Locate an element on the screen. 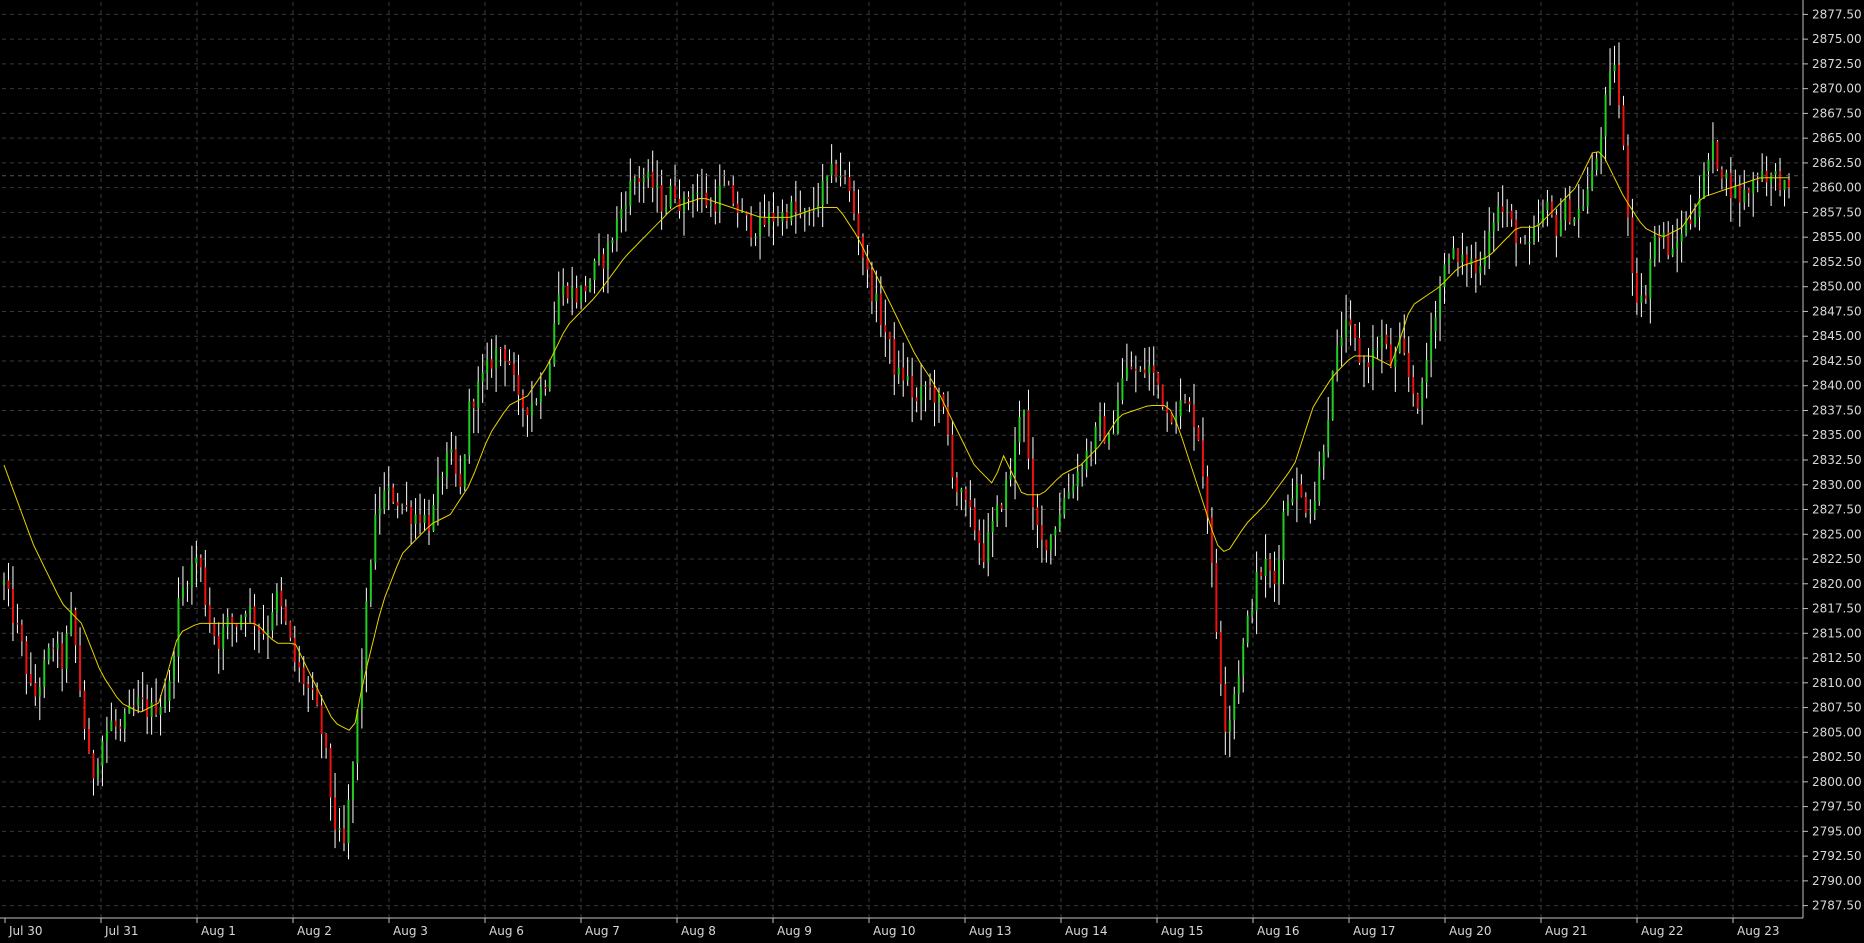 Image resolution: width=1864 pixels, height=943 pixels. y-tick-label: 2815.00 is located at coordinates (1837, 633).